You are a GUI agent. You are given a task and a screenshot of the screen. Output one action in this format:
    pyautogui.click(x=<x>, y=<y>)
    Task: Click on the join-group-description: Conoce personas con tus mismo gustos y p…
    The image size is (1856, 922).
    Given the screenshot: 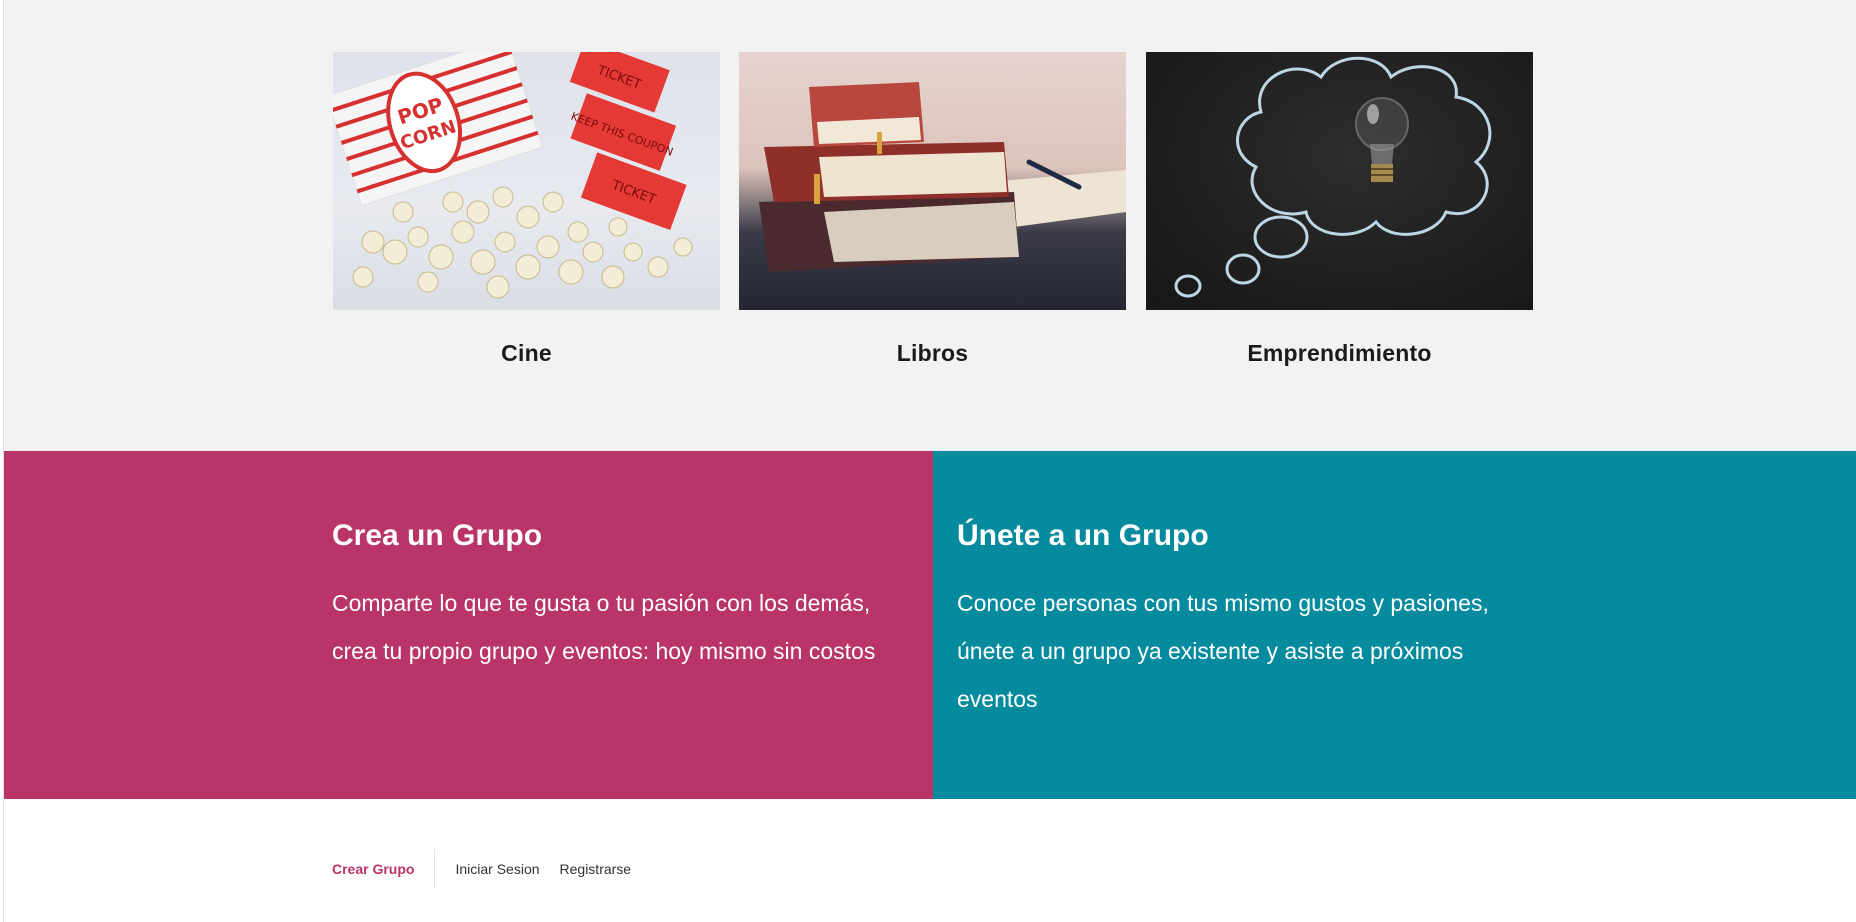 What is the action you would take?
    pyautogui.click(x=1223, y=651)
    